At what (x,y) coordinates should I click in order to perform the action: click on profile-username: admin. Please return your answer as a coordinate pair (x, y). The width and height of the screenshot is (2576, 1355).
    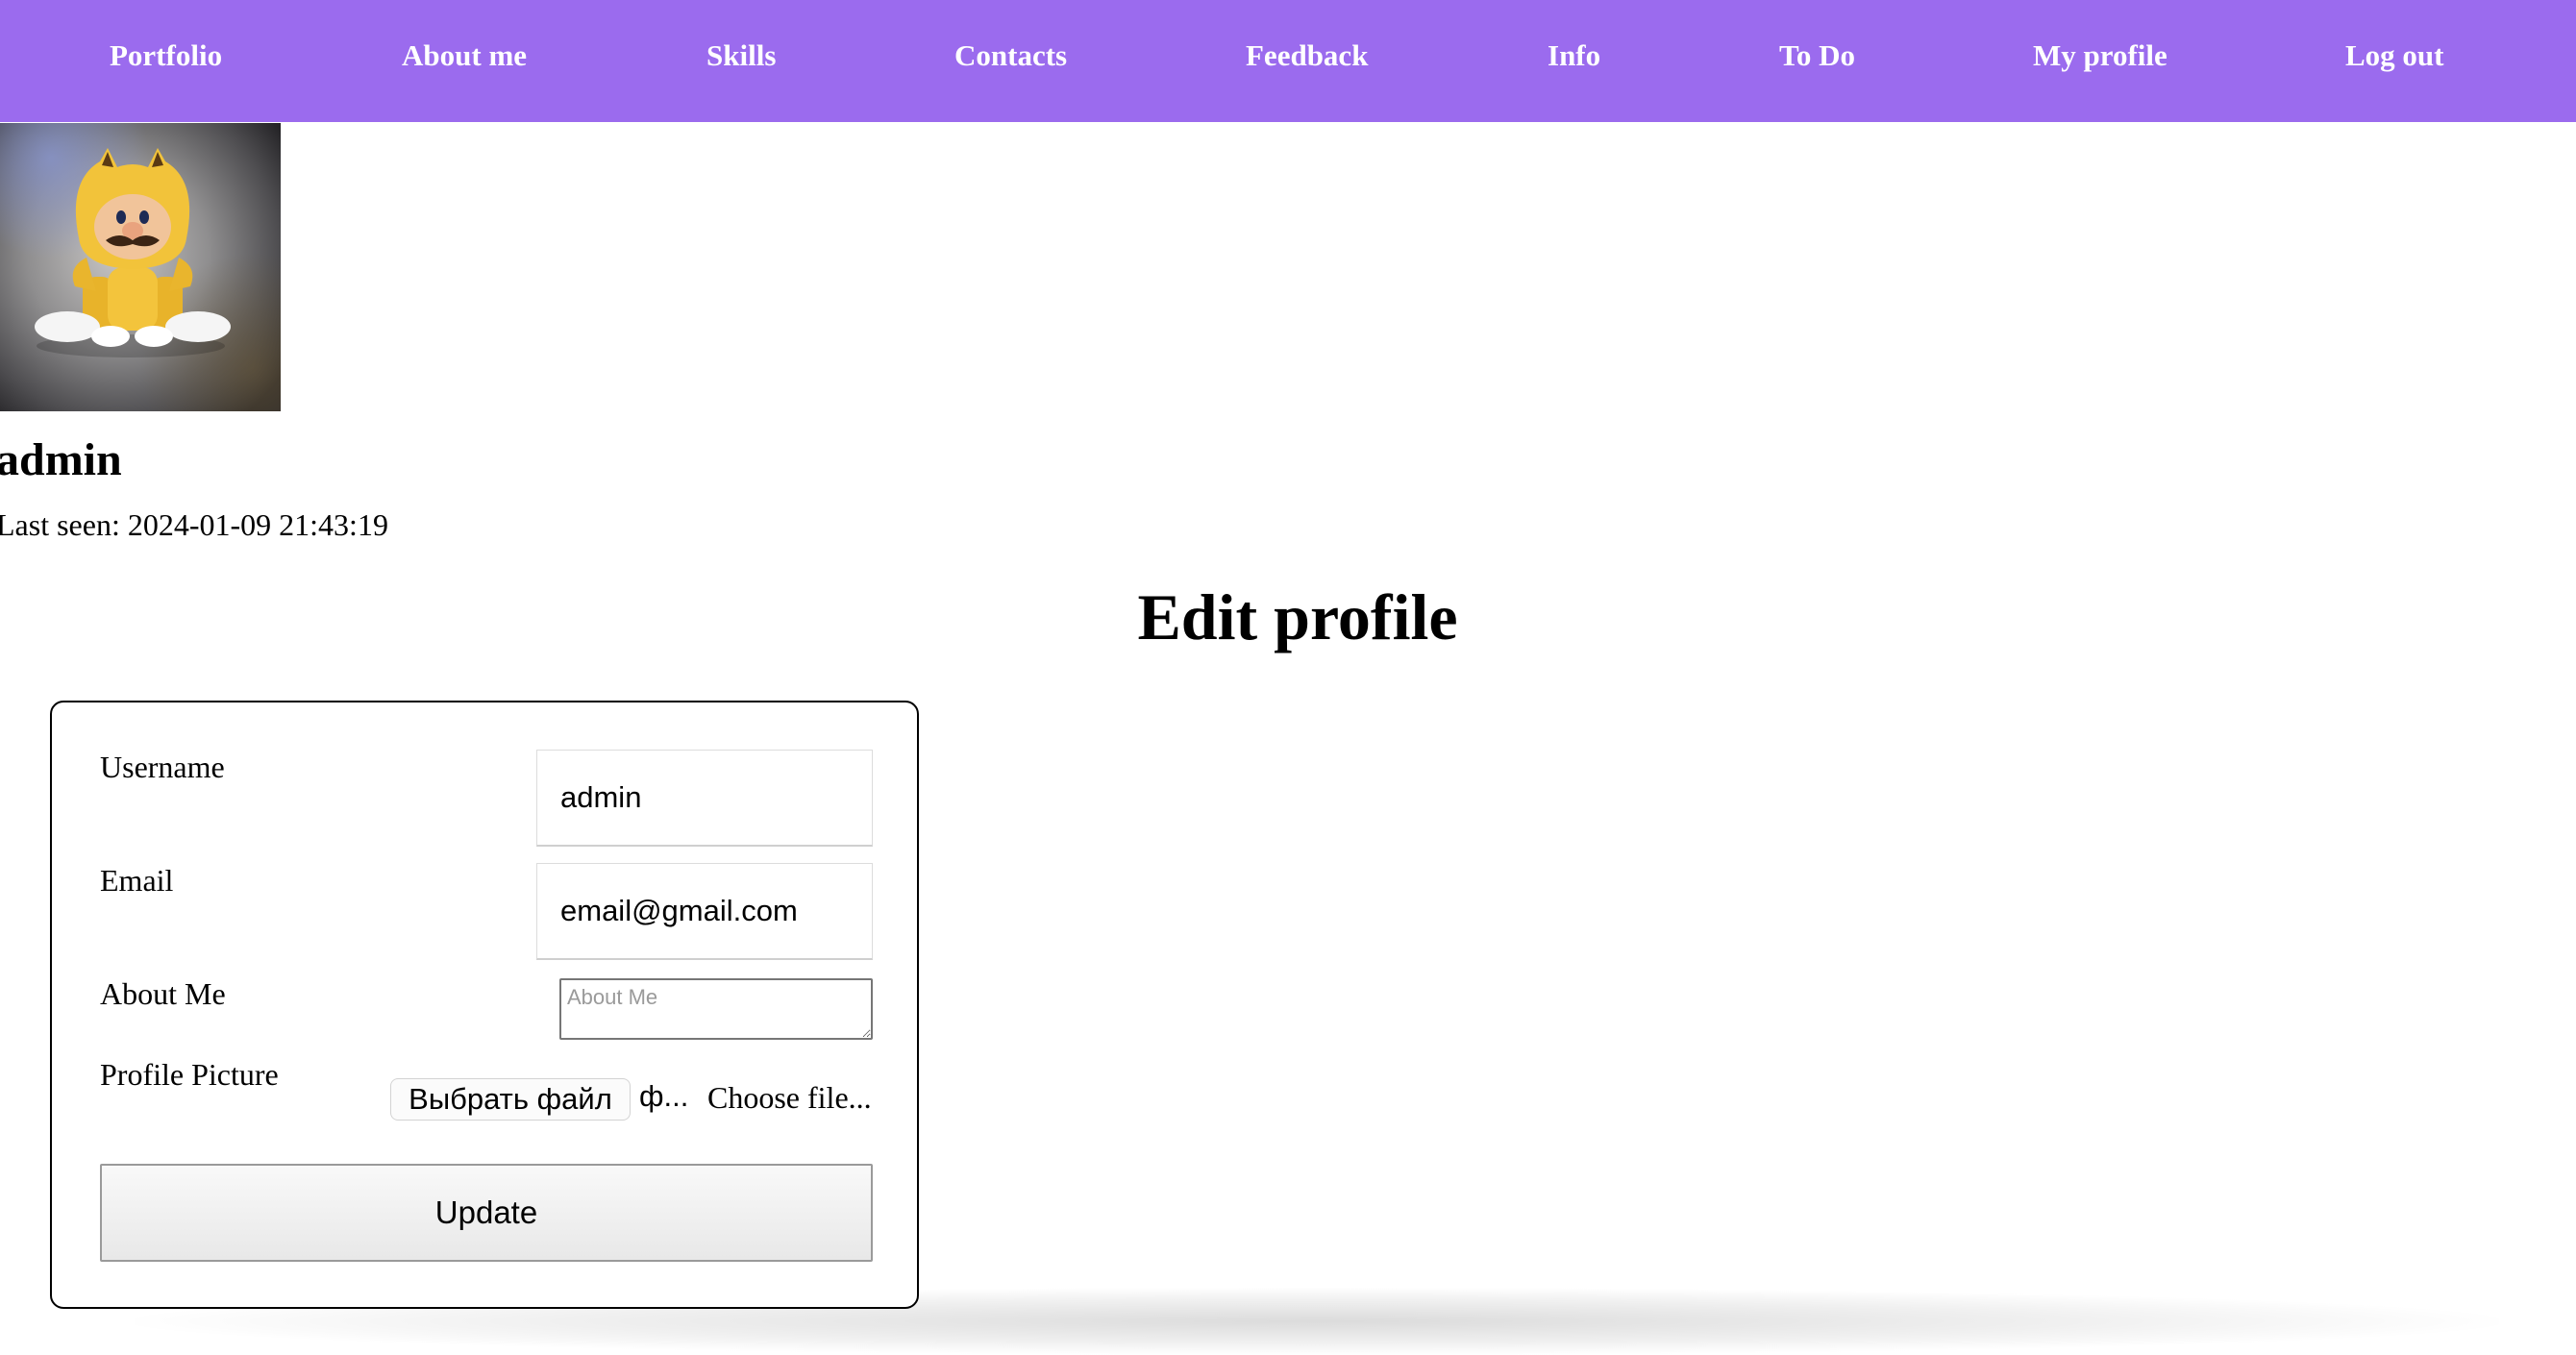
    Looking at the image, I should click on (61, 459).